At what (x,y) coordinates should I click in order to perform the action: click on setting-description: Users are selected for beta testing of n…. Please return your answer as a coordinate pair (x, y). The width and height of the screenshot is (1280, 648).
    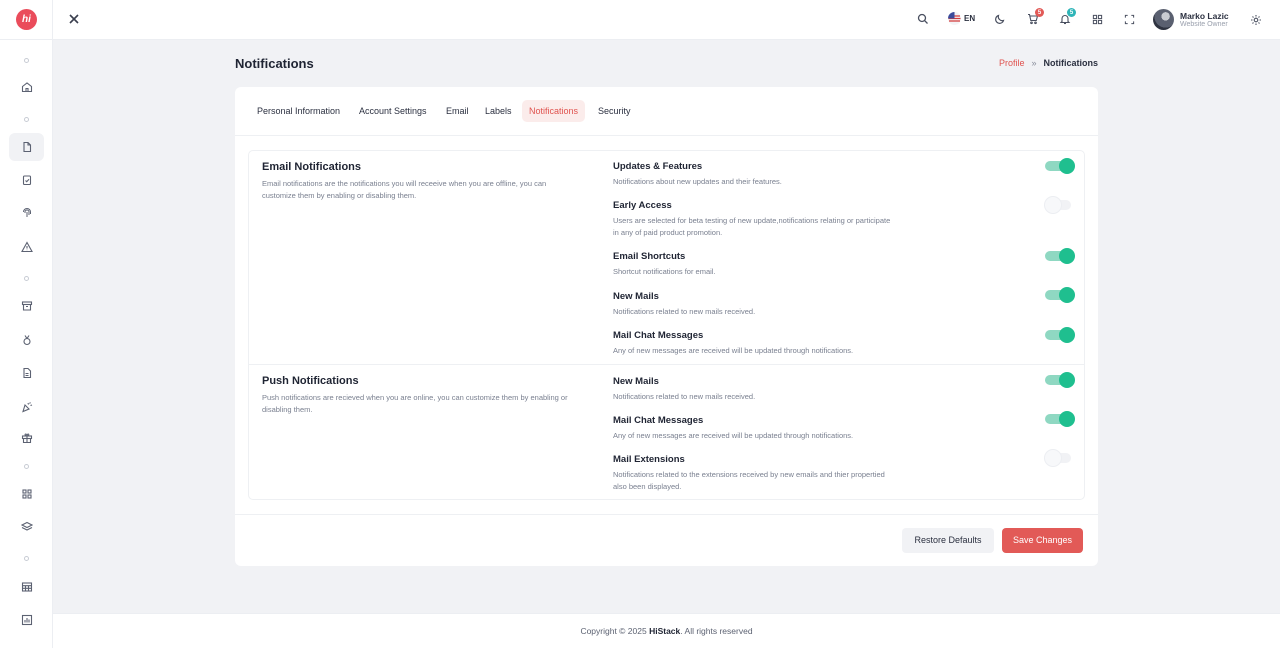
    Looking at the image, I should click on (752, 226).